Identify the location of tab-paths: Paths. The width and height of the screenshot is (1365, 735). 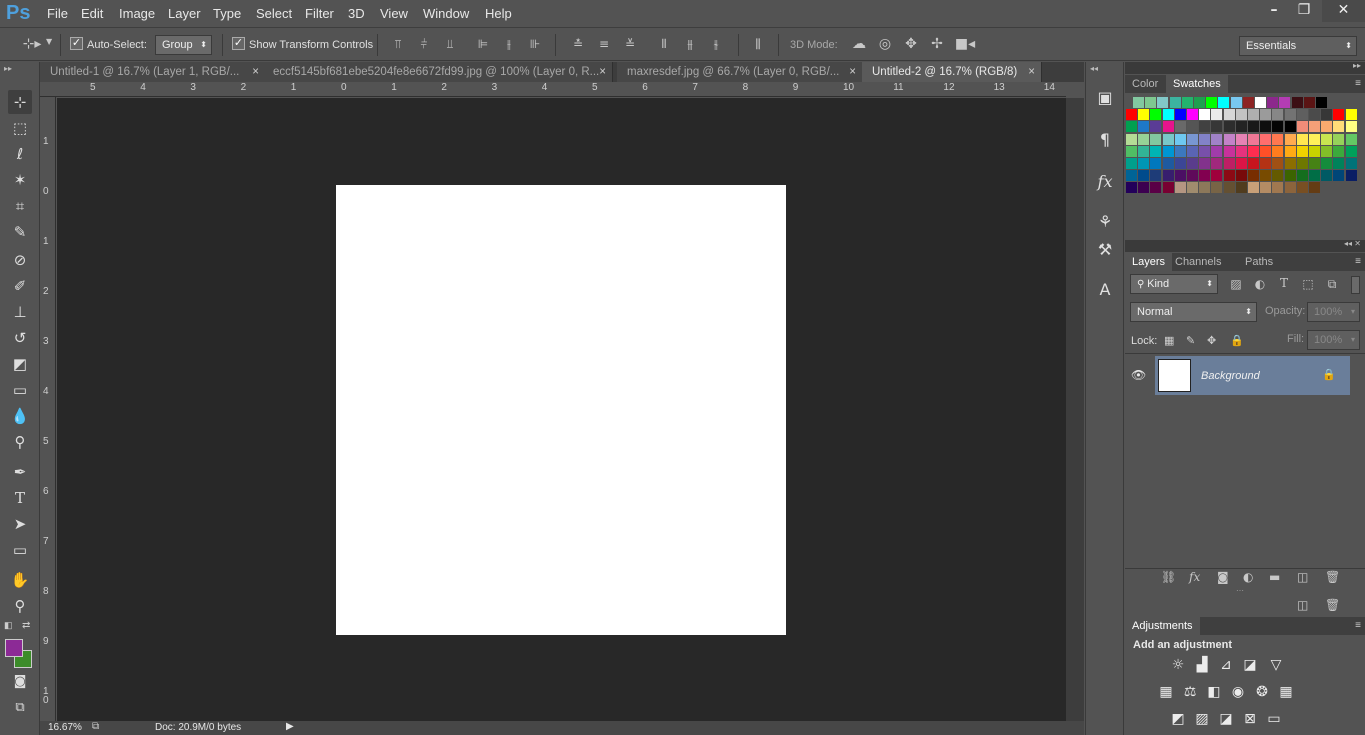
(1259, 262).